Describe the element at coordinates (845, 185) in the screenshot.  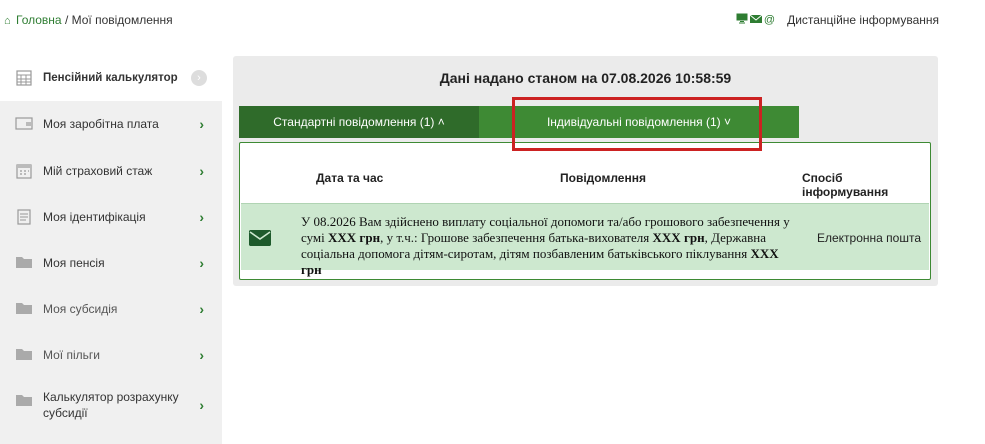
I see `column-header-method: Спосіб інформування` at that location.